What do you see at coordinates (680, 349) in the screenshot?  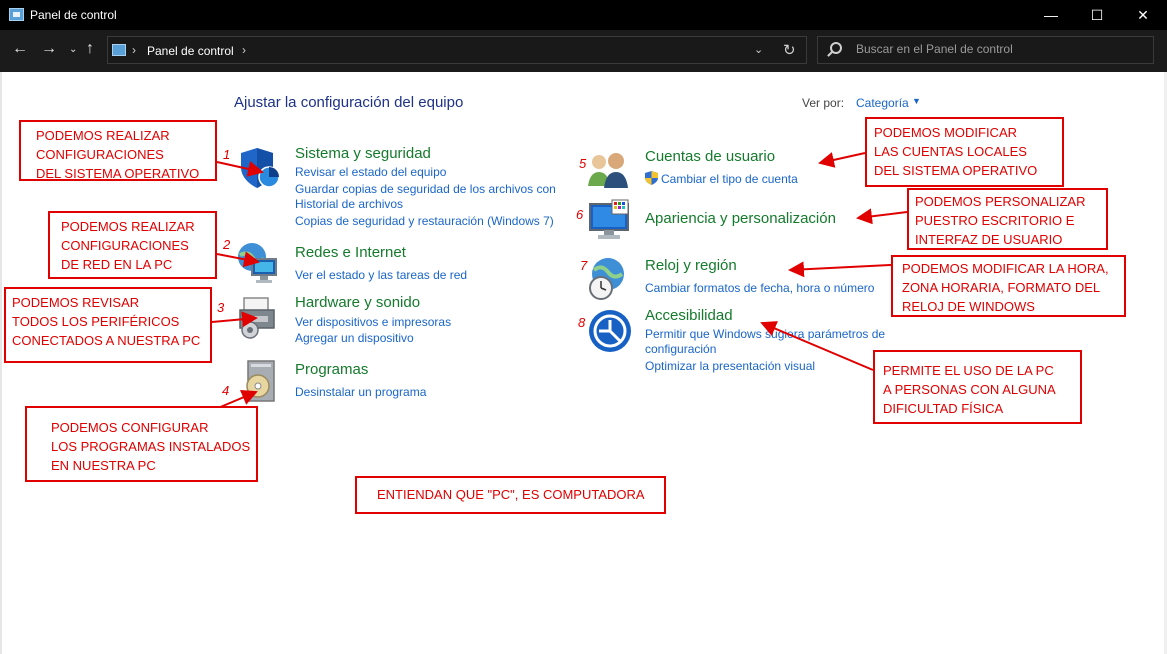 I see `link-let-windows-suggest-2: configuración` at bounding box center [680, 349].